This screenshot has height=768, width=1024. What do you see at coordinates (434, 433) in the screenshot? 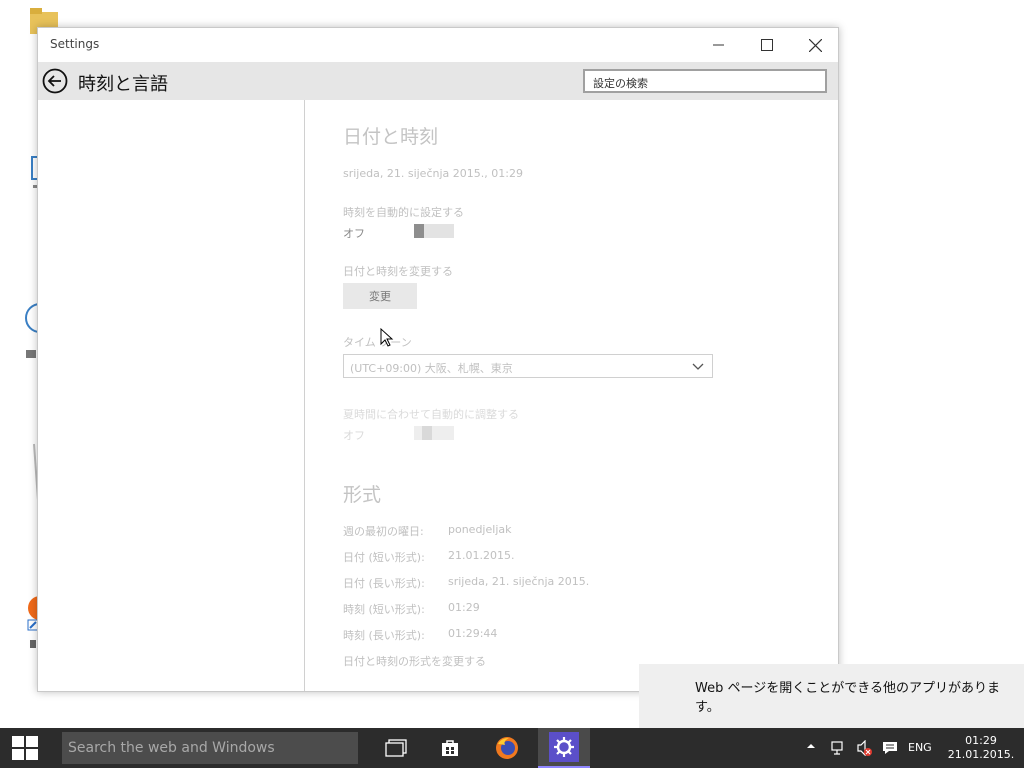
I see `dst-toggle` at bounding box center [434, 433].